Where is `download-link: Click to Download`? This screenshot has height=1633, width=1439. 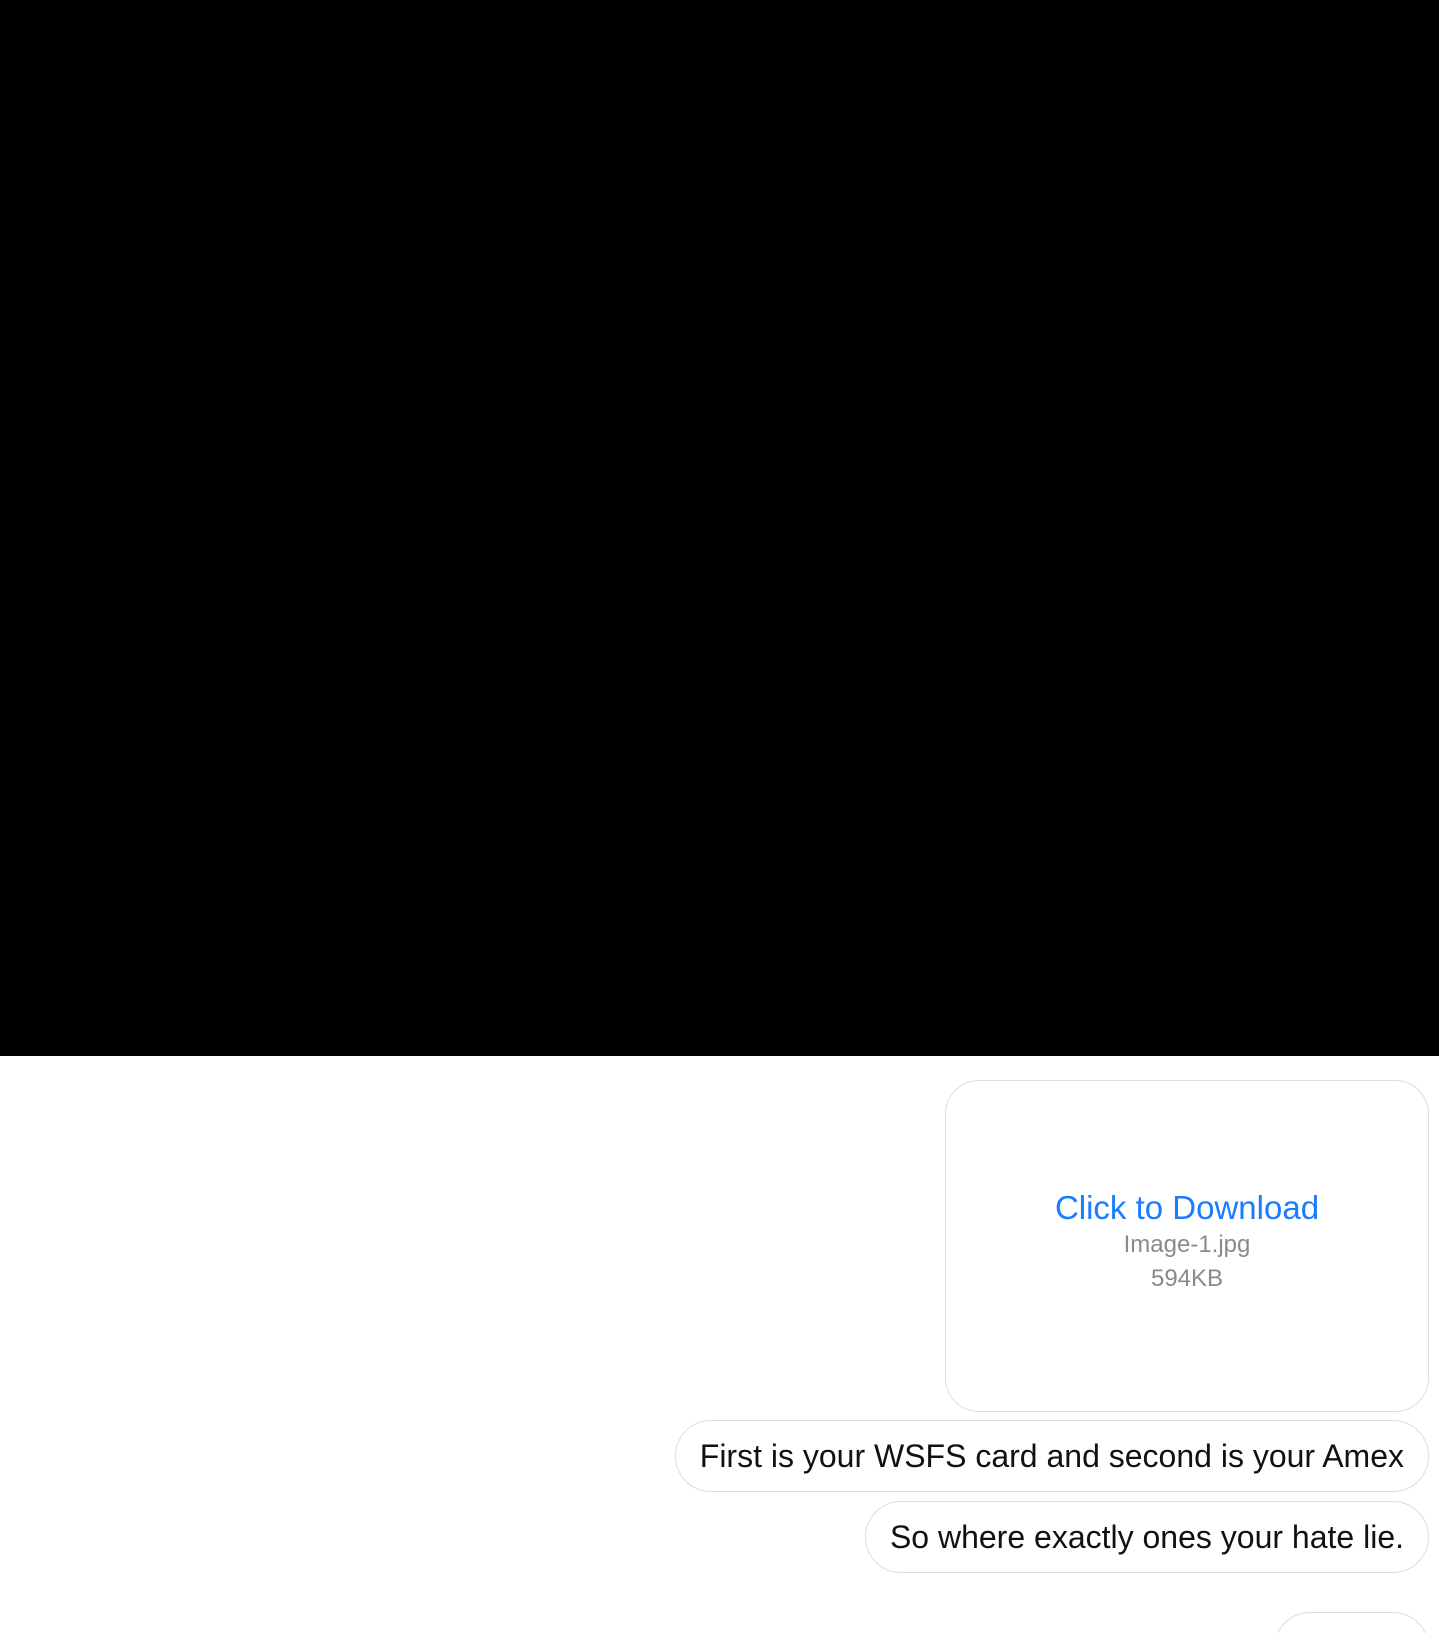
download-link: Click to Download is located at coordinates (1187, 1208).